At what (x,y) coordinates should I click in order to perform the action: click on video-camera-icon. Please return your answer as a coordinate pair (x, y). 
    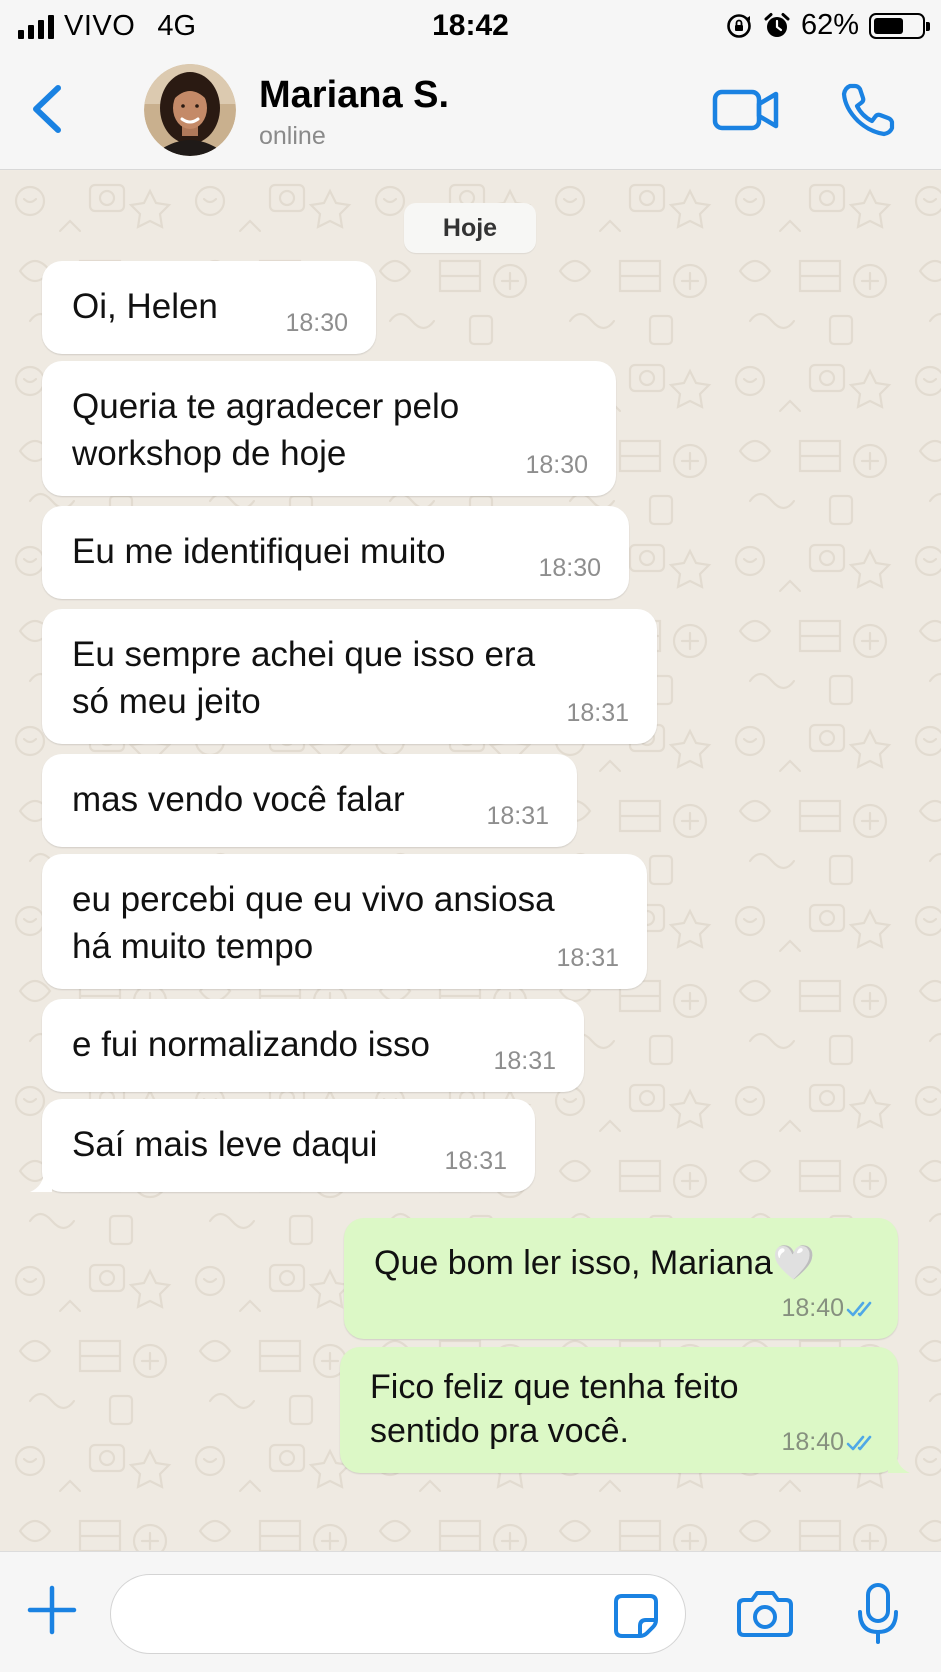
    Looking at the image, I should click on (746, 110).